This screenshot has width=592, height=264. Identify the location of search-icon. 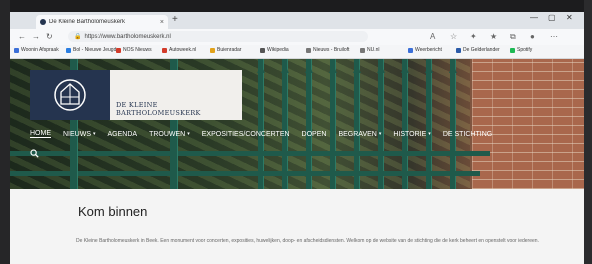
(34, 154).